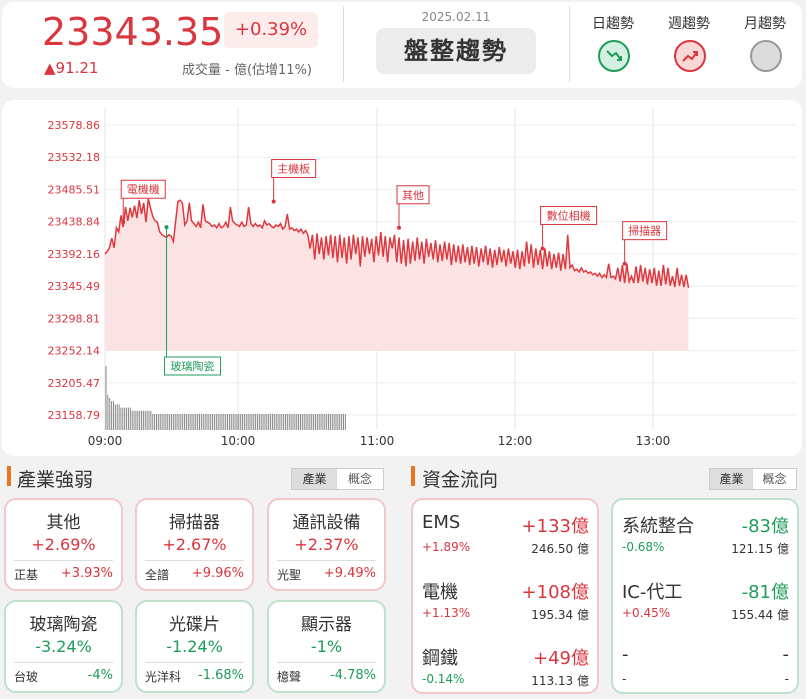 The image size is (806, 699). I want to click on annotation-label: 其他, so click(413, 195).